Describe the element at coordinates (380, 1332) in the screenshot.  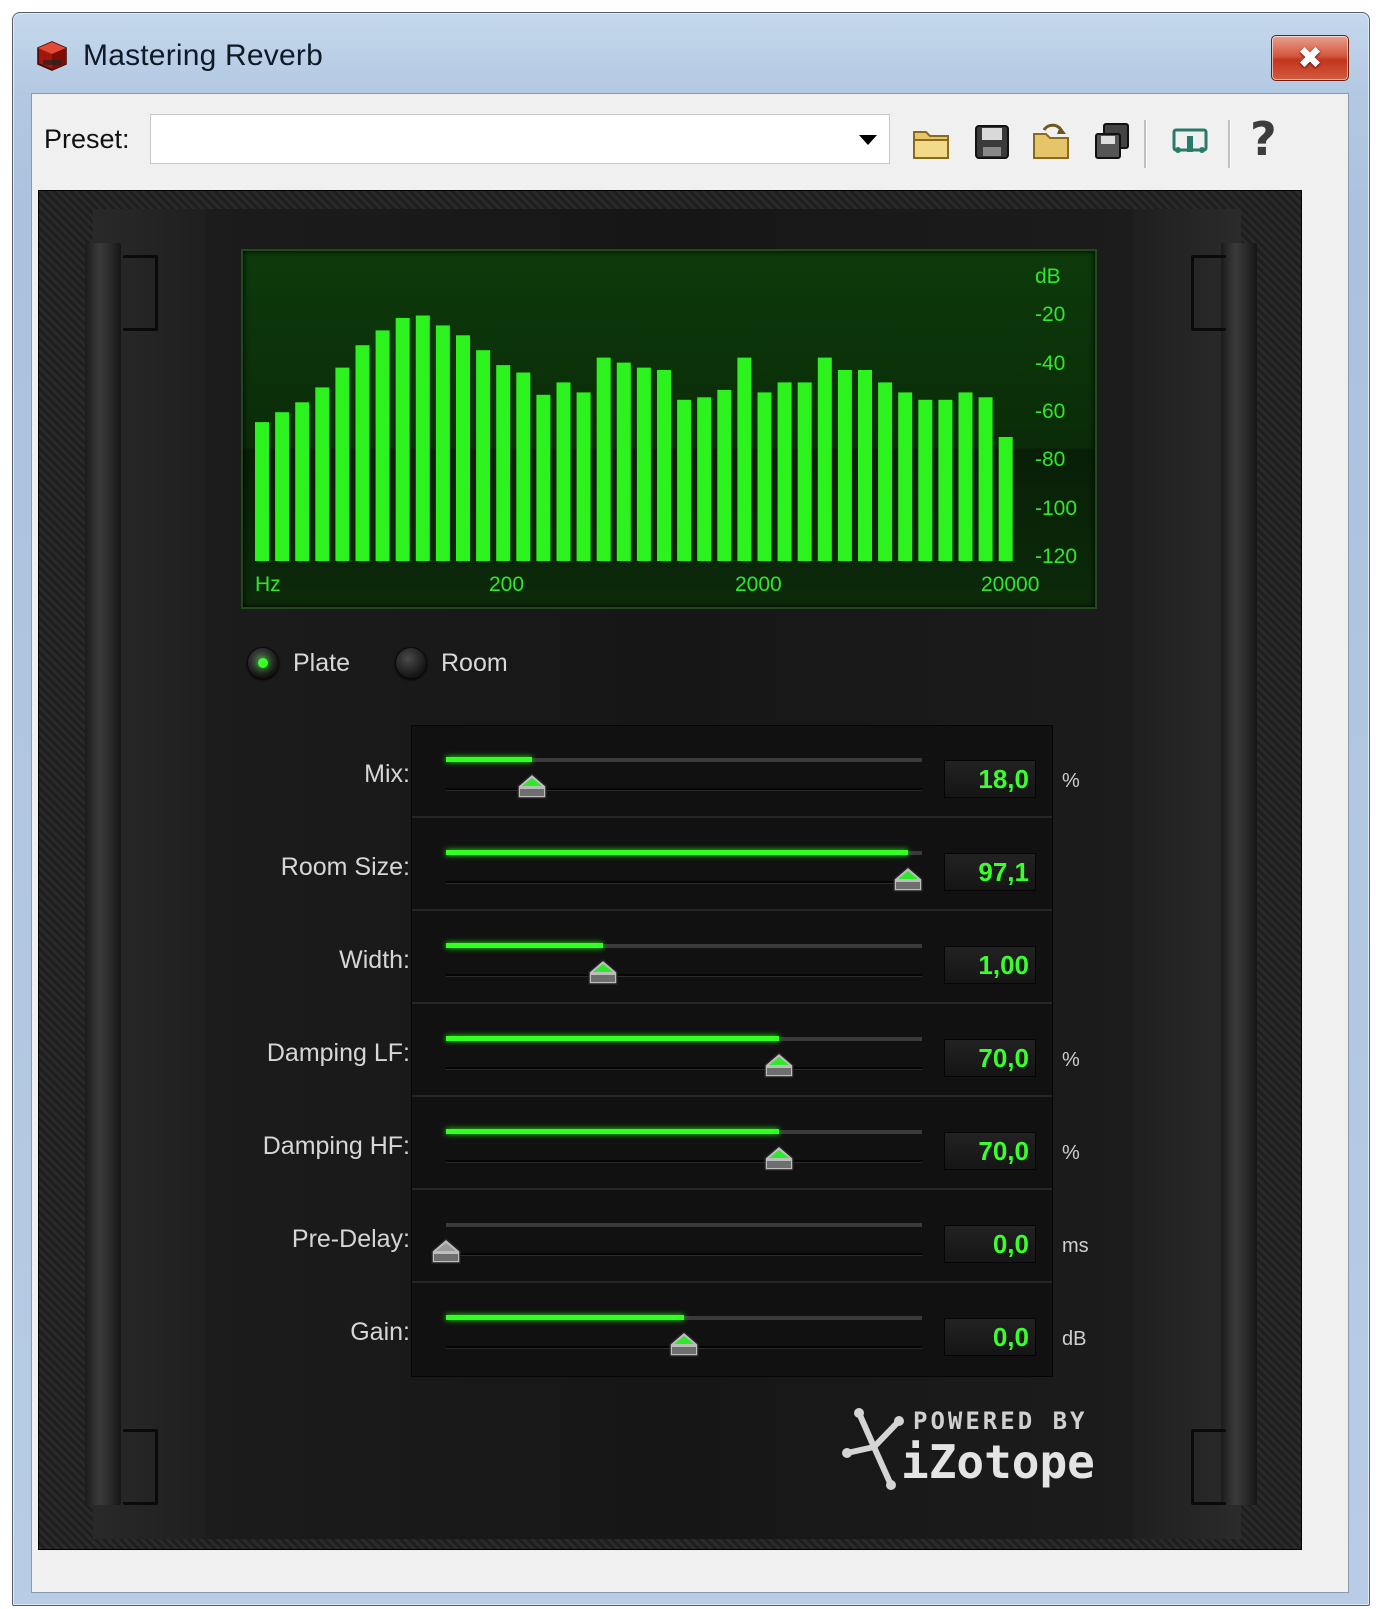
I see `param-label: Gain:` at that location.